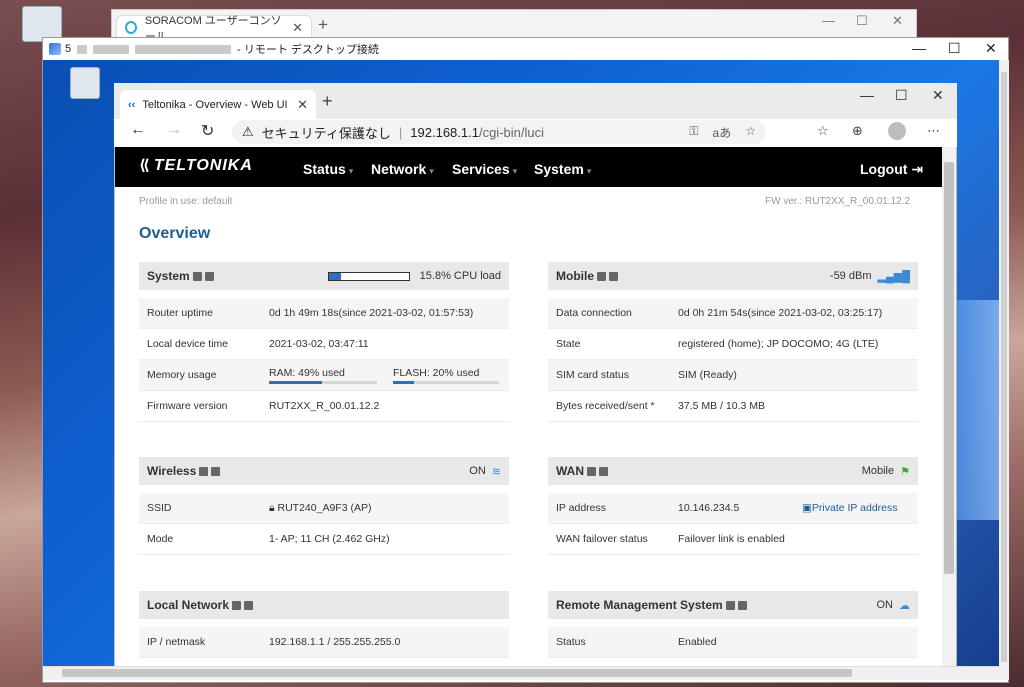  I want to click on reload-icon: ↻, so click(207, 131).